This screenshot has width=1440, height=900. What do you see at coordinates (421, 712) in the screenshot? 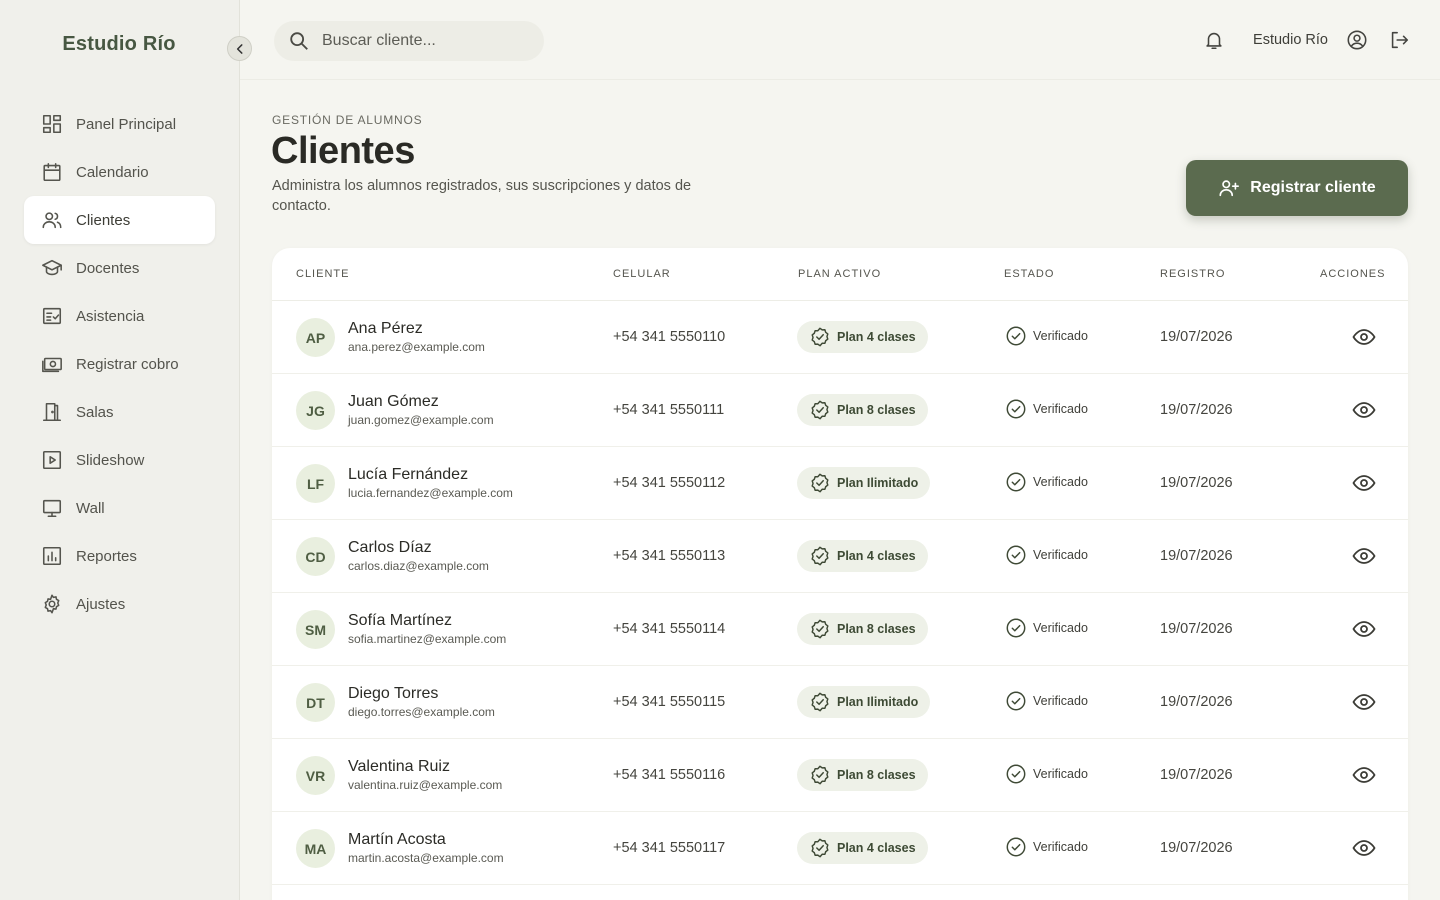
I see `client-email: diego.torres@example.com` at bounding box center [421, 712].